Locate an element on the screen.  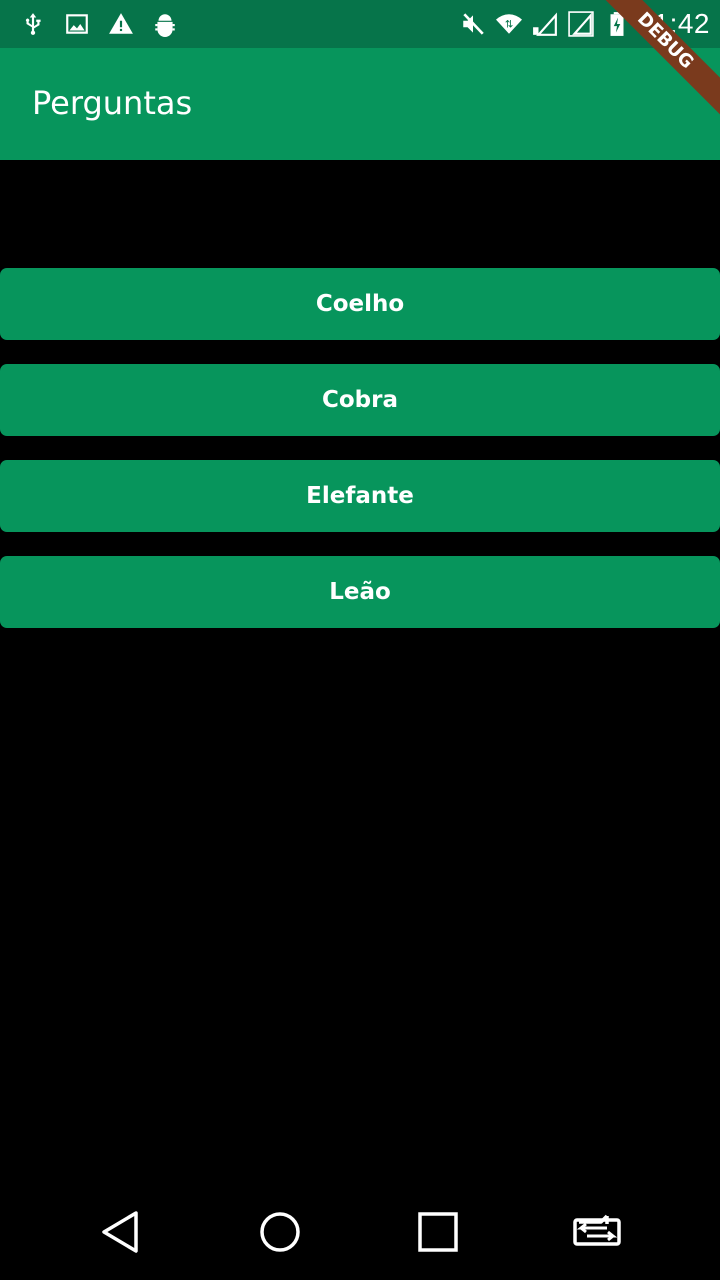
answer-button-cobra: Cobra is located at coordinates (360, 400).